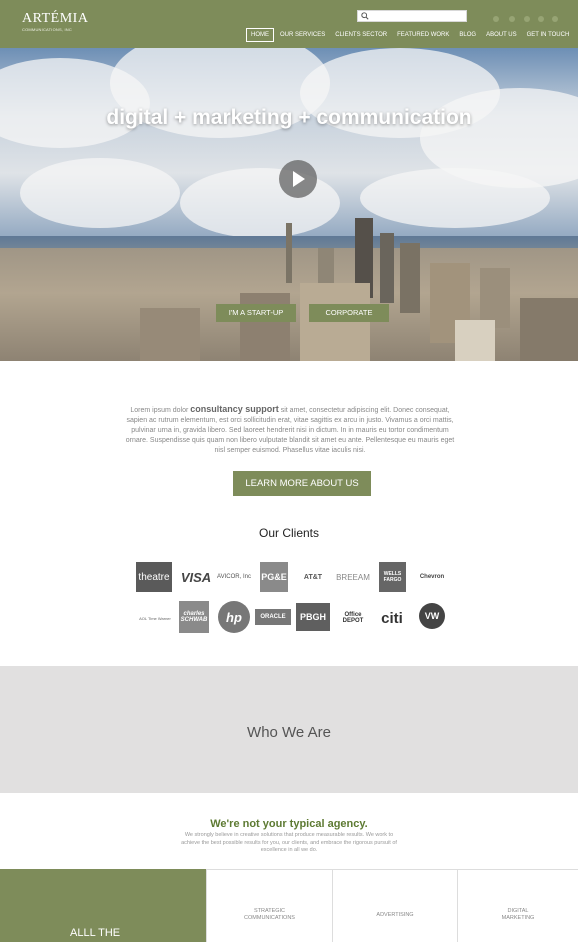 This screenshot has width=578, height=942. Describe the element at coordinates (349, 313) in the screenshot. I see `corporate-button: CORPORATE` at that location.